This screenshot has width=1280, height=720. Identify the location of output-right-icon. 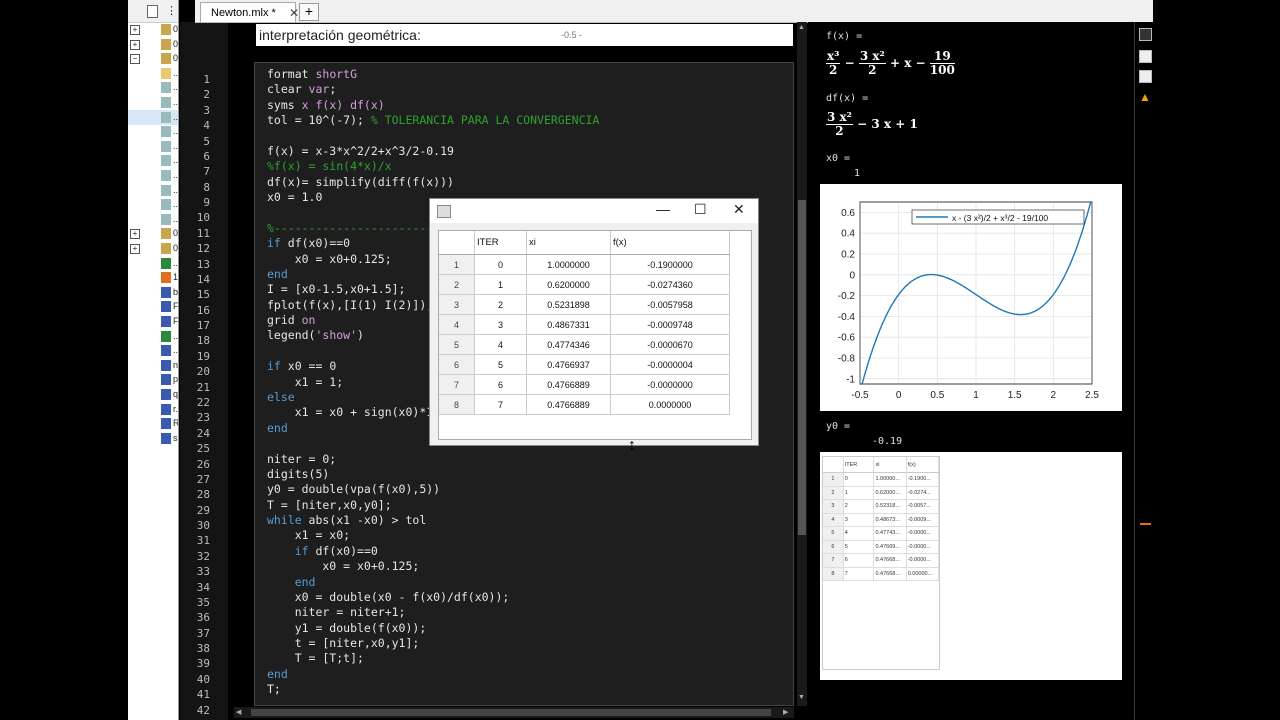
(1145, 56).